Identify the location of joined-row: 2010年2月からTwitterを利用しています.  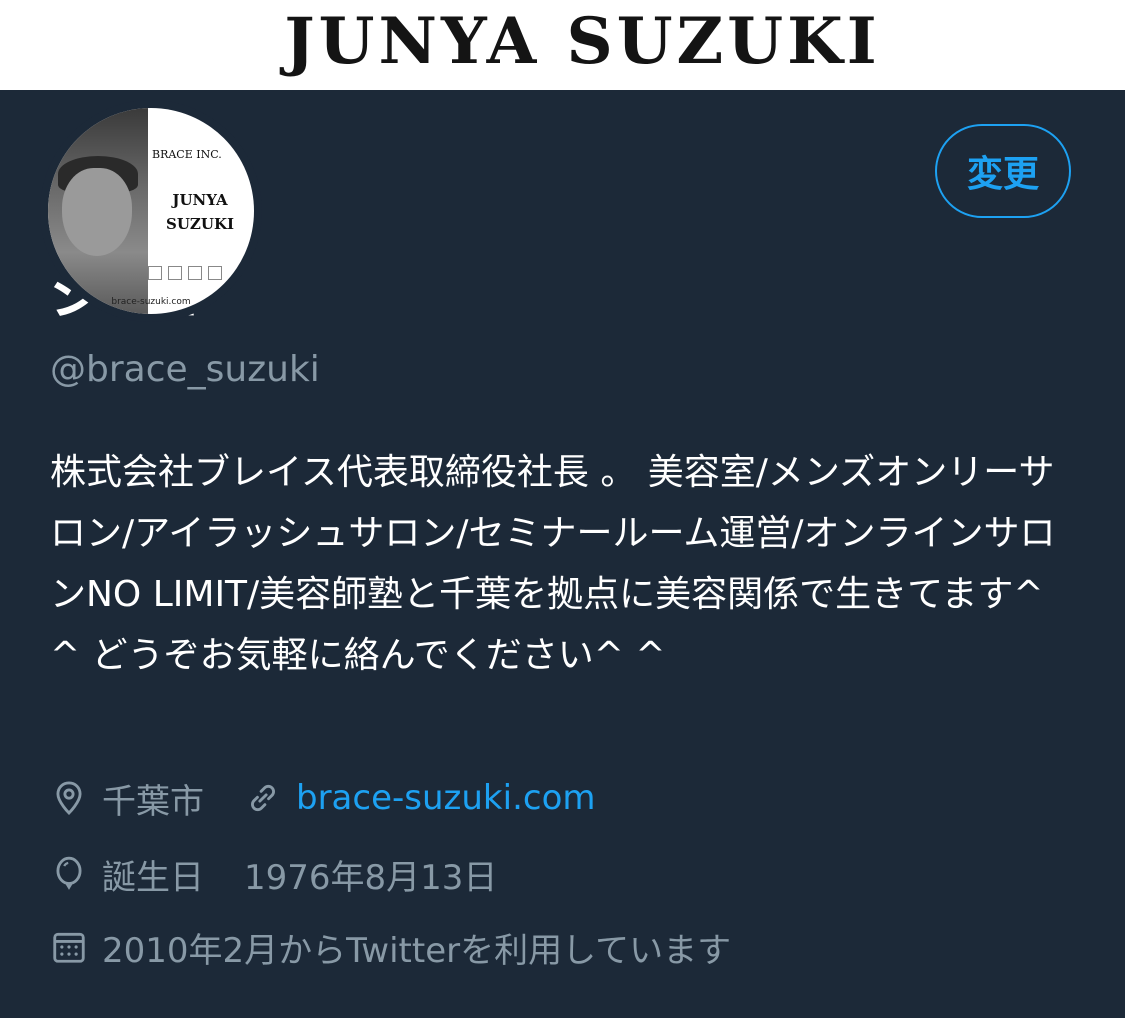
(390, 947).